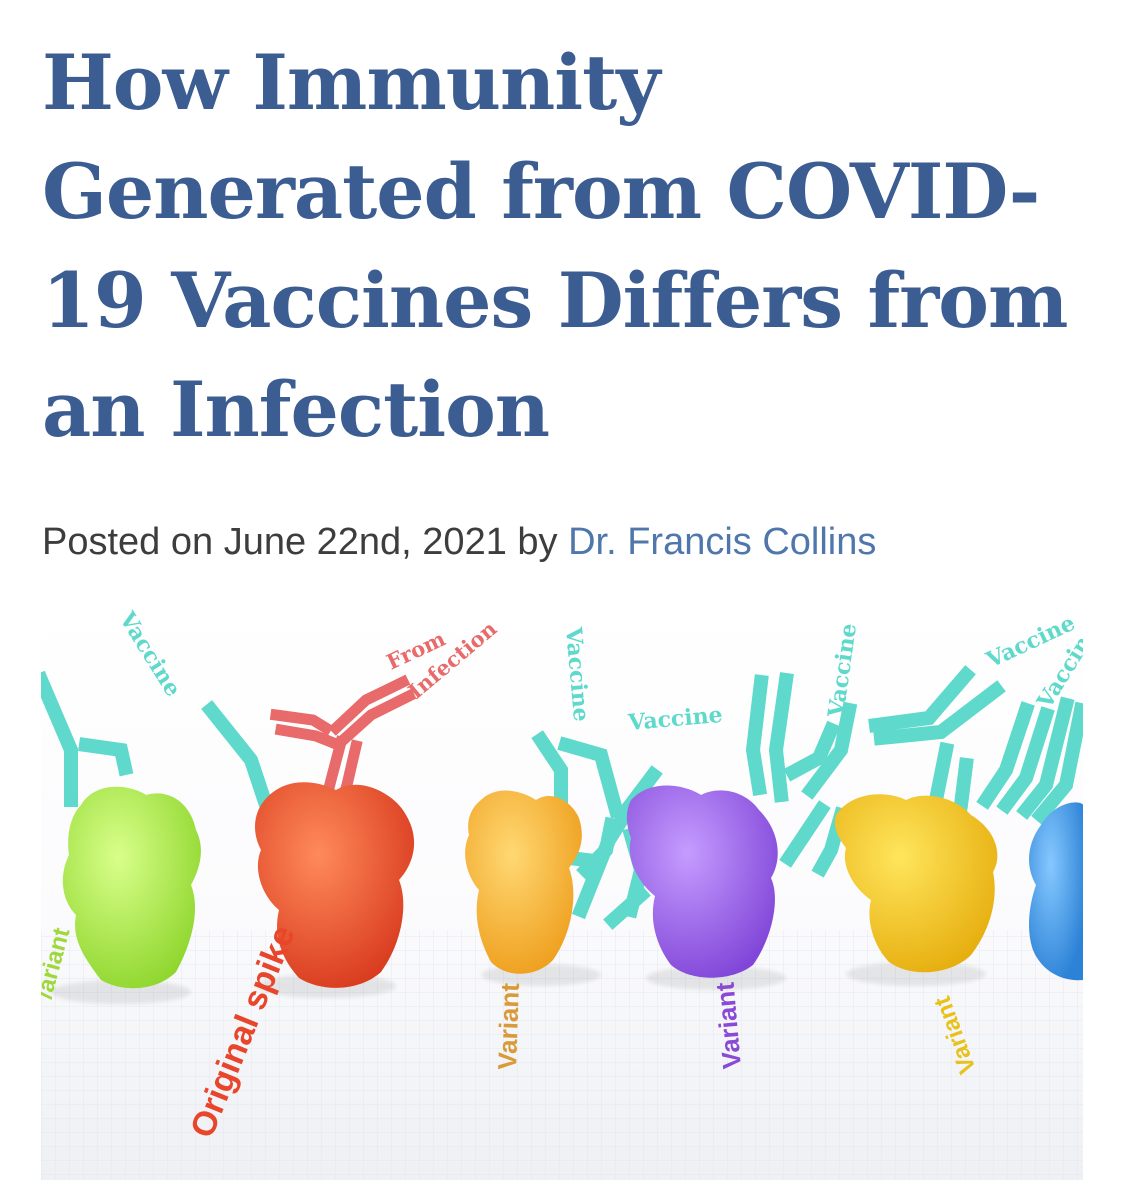  What do you see at coordinates (508, 1026) in the screenshot?
I see `floor-label-orange: Variant` at bounding box center [508, 1026].